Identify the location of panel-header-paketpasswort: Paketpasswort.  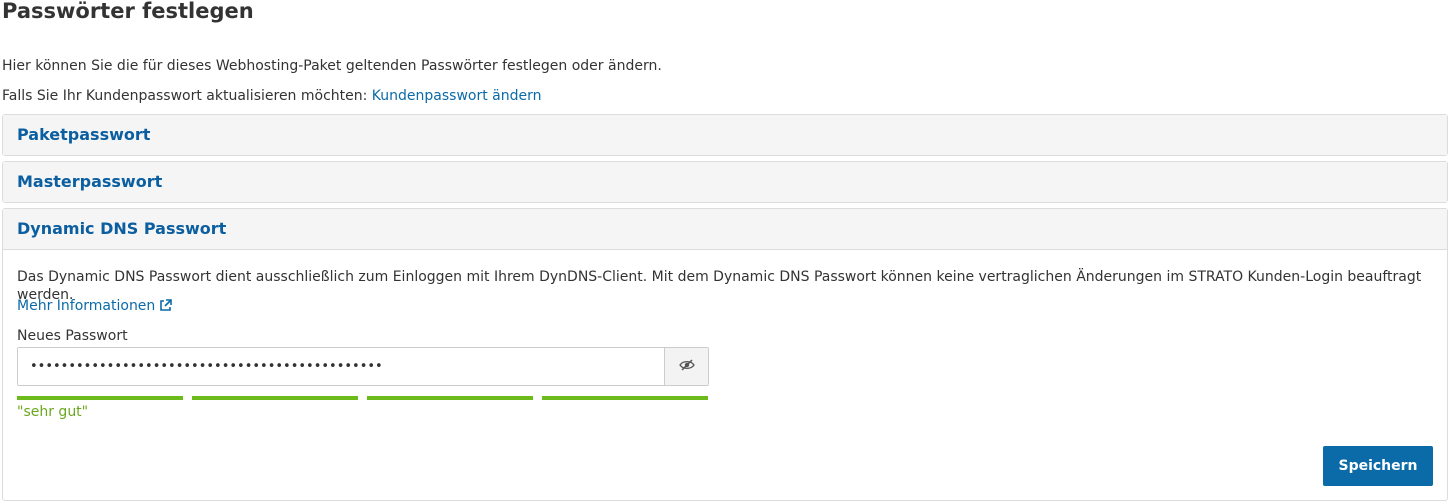
(725, 135).